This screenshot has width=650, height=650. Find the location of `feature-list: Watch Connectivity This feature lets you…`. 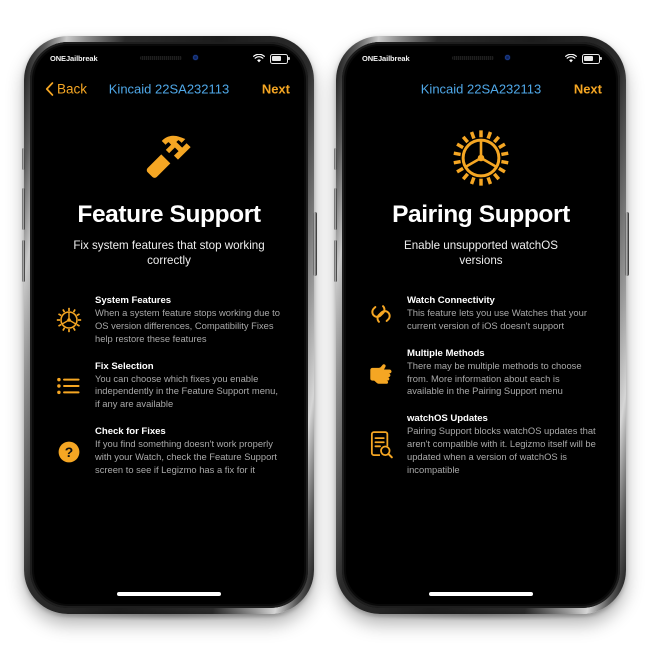

feature-list: Watch Connectivity This feature lets you… is located at coordinates (481, 386).